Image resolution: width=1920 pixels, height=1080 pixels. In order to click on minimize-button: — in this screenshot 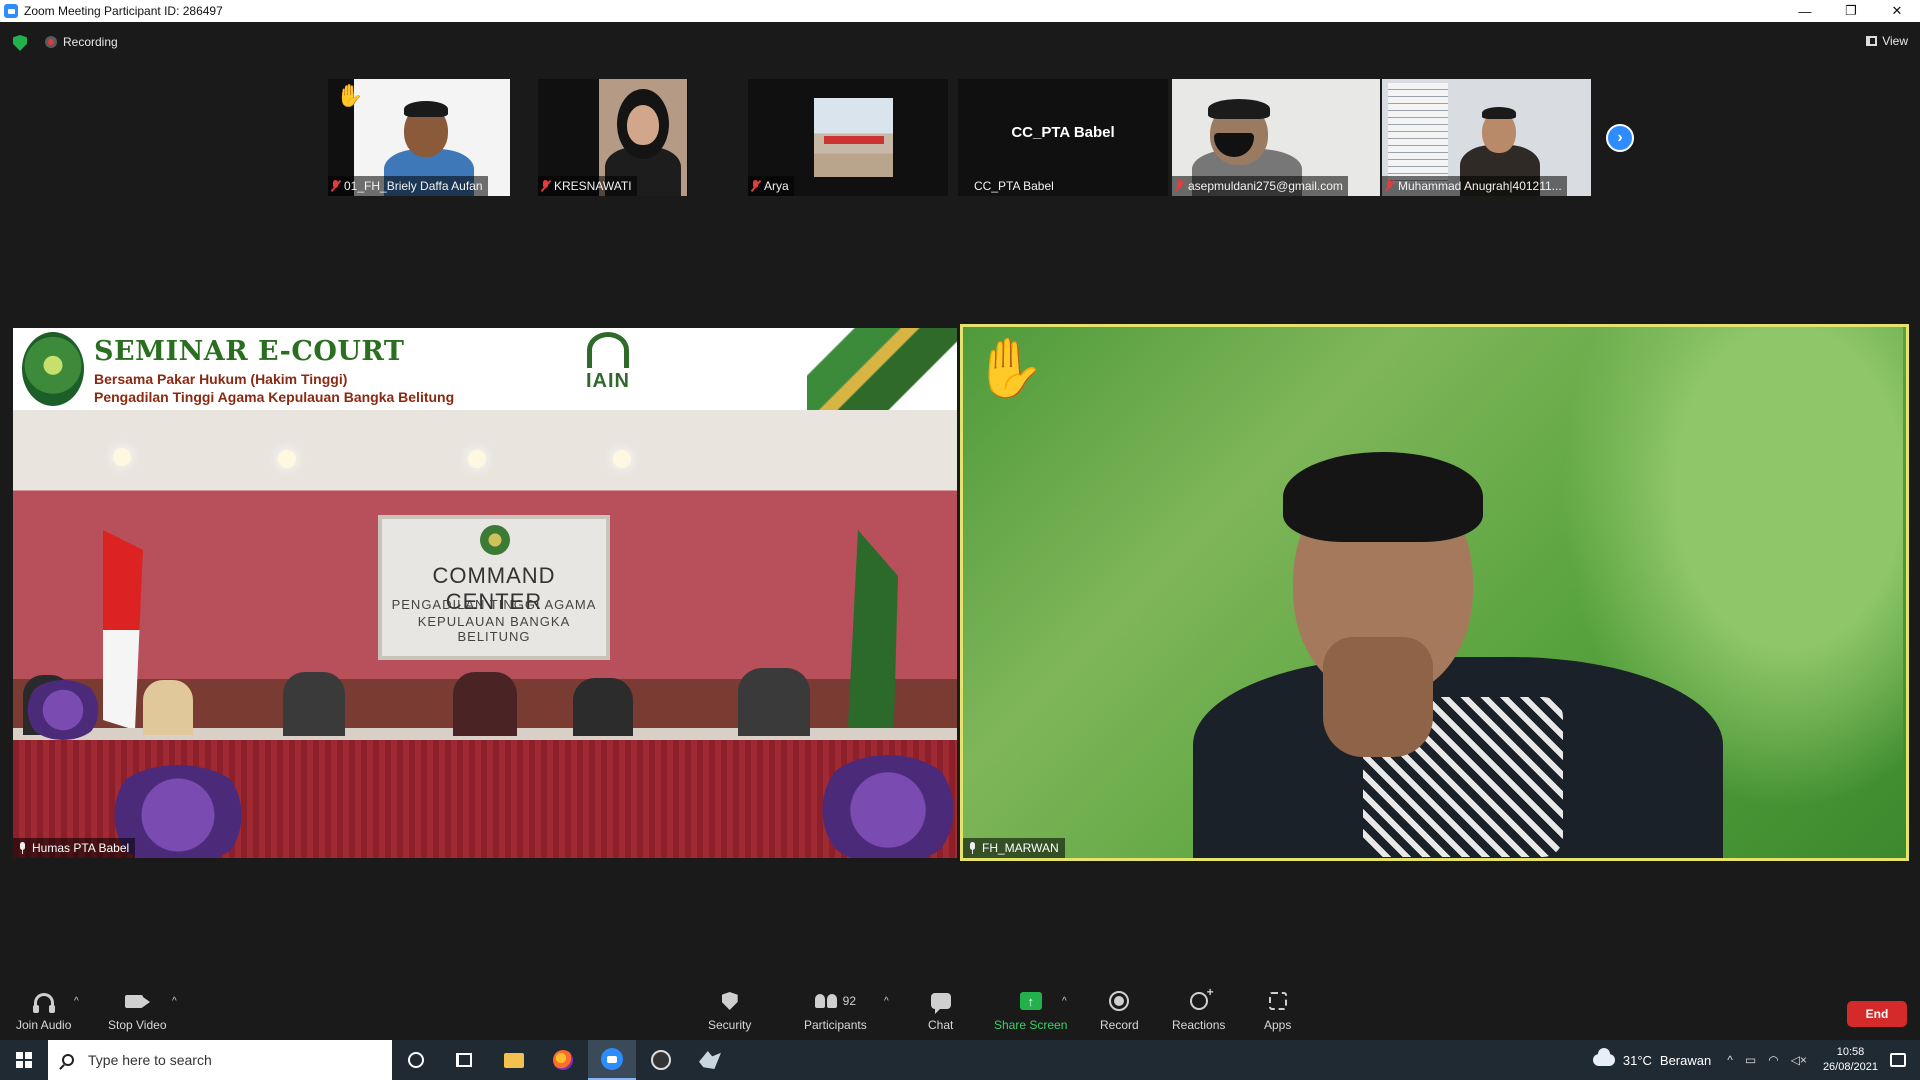, I will do `click(1805, 11)`.